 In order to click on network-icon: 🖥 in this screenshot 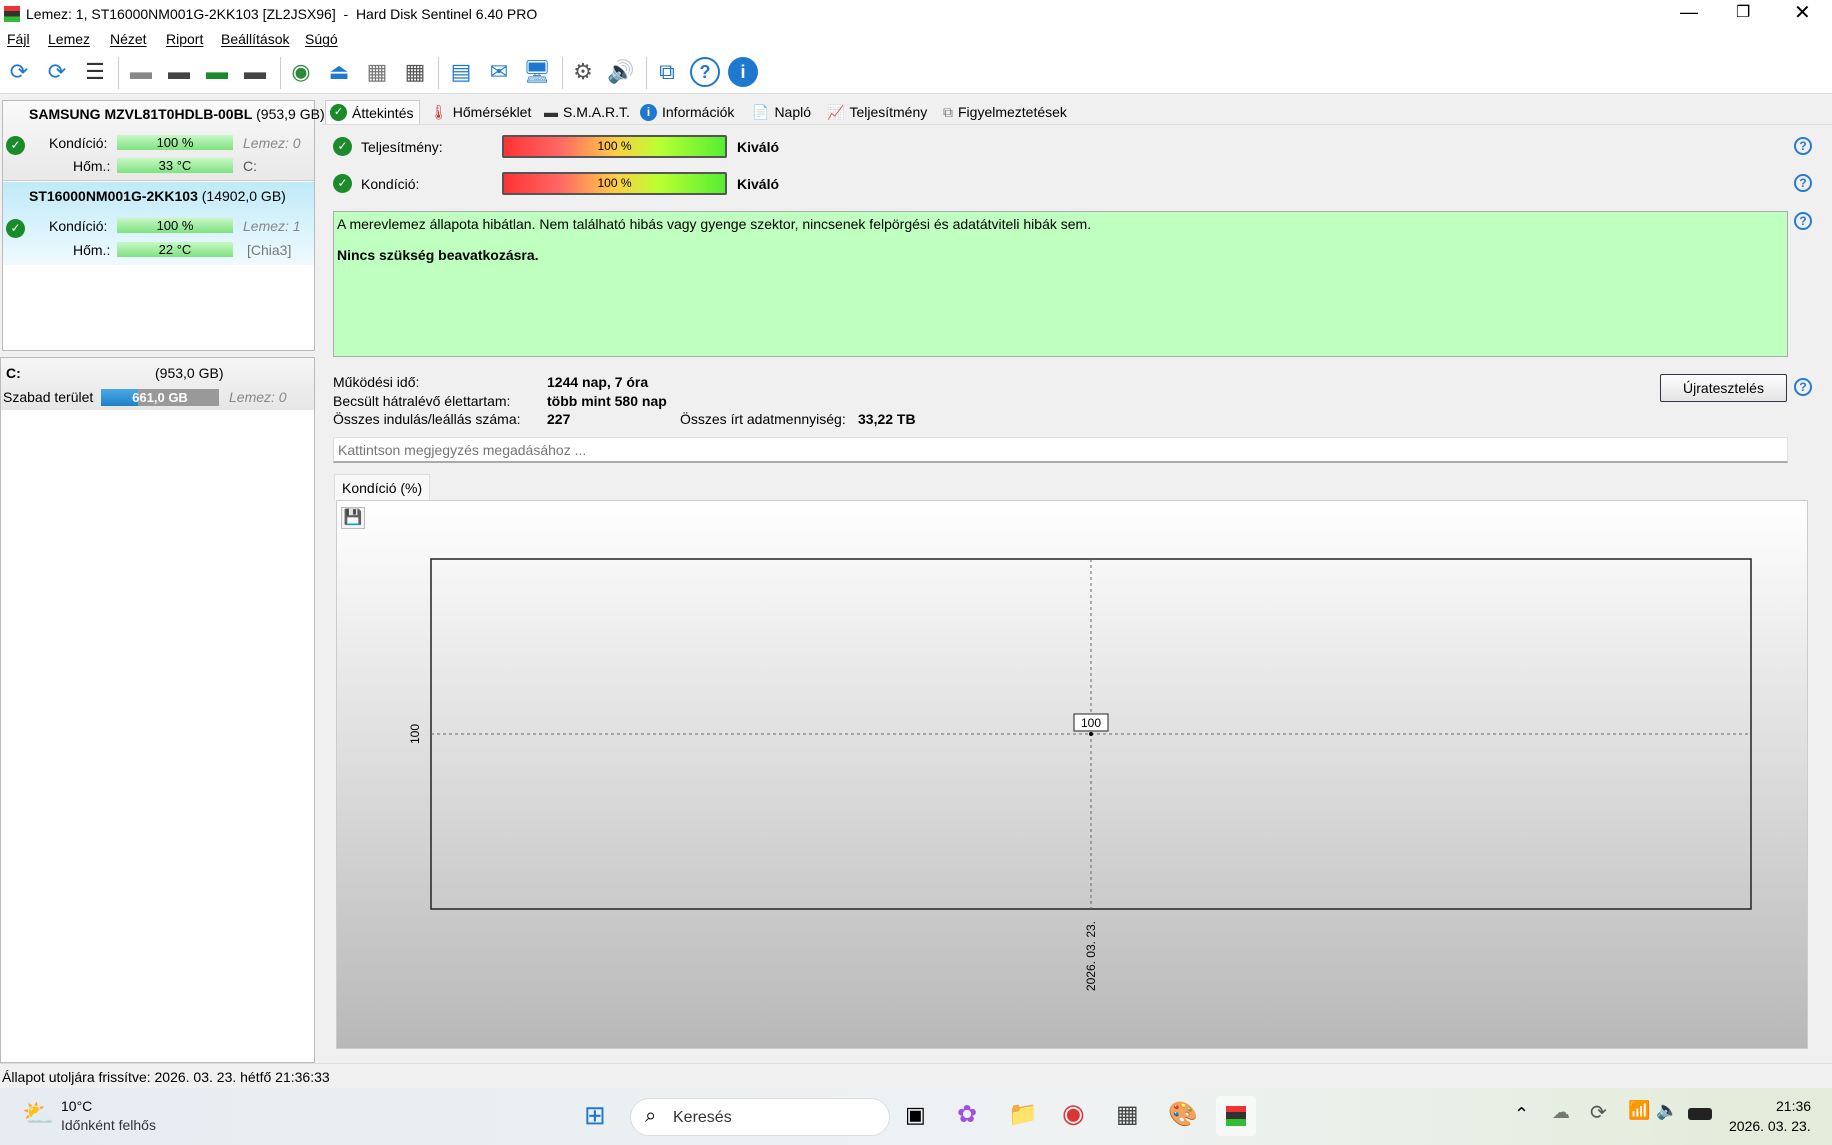, I will do `click(537, 72)`.